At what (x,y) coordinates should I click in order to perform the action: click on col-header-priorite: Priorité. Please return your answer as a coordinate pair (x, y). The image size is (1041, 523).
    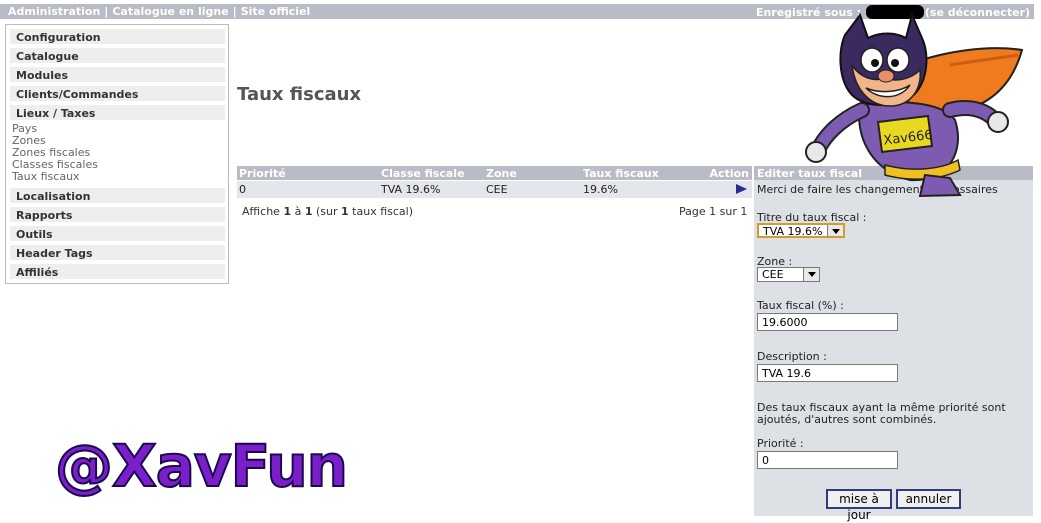
    Looking at the image, I should click on (262, 173).